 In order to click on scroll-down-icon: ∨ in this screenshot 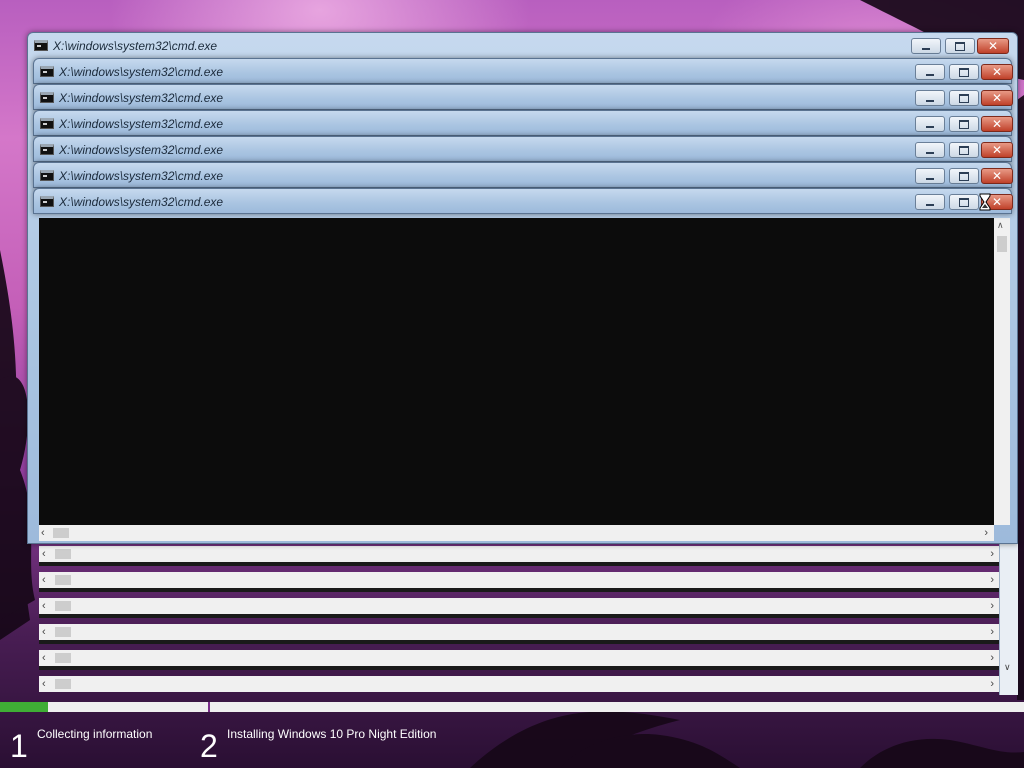, I will do `click(1007, 667)`.